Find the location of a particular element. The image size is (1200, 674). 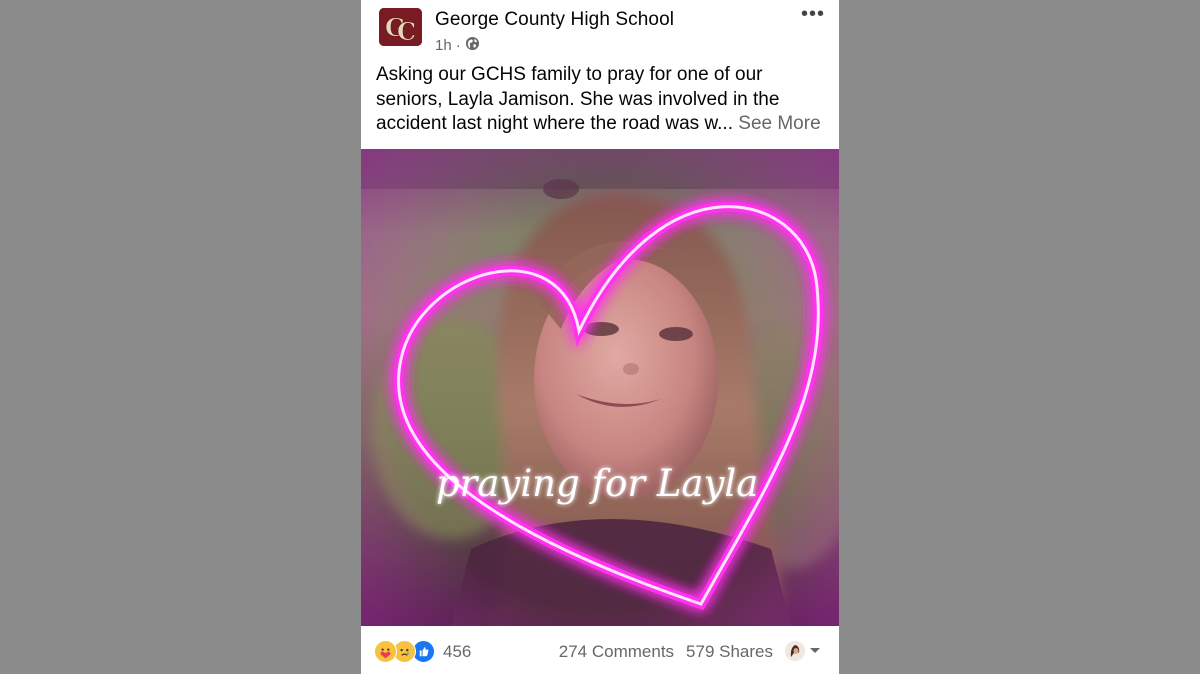

post-time: 1h is located at coordinates (443, 45).